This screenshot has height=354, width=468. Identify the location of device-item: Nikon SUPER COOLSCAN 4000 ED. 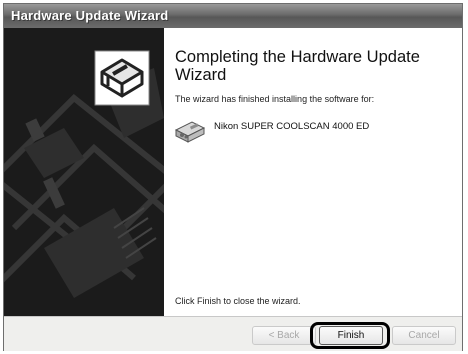
(314, 131).